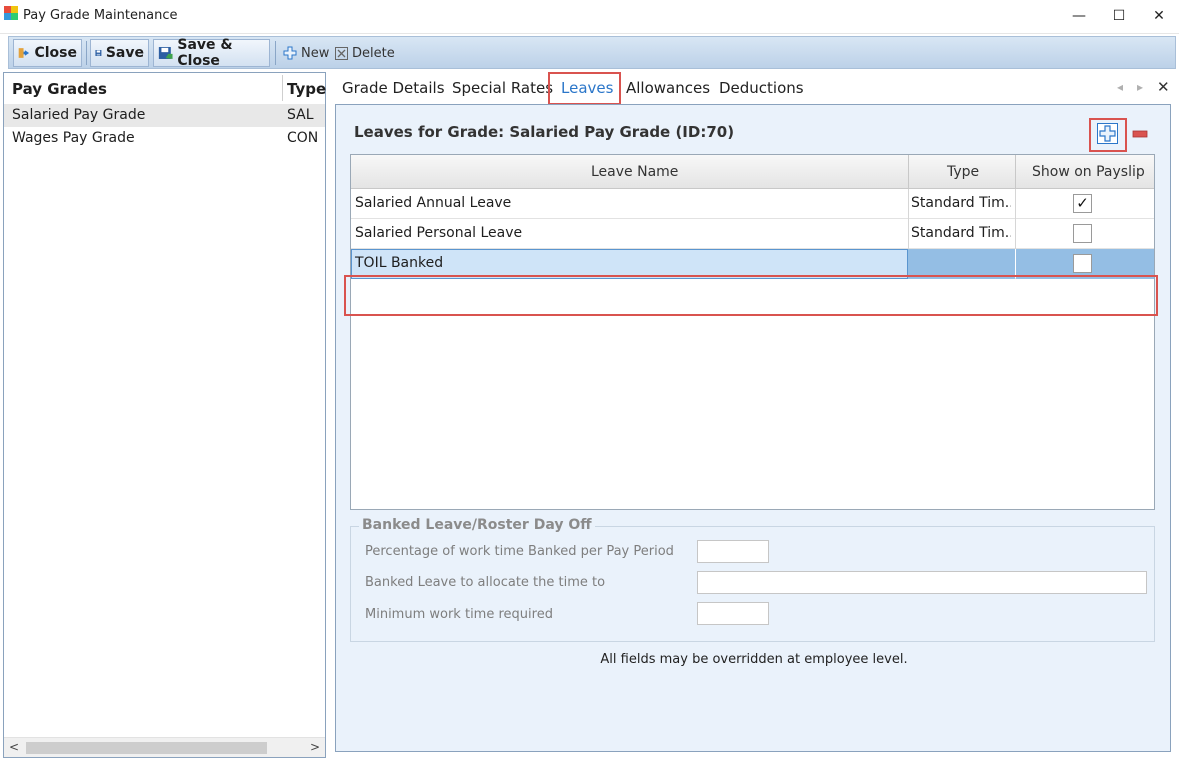 This screenshot has width=1179, height=766. What do you see at coordinates (439, 233) in the screenshot?
I see `leave-name: Salaried Personal Leave` at bounding box center [439, 233].